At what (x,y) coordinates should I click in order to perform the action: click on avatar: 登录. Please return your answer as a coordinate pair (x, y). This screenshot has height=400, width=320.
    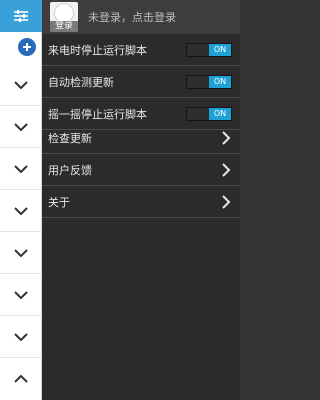
    Looking at the image, I should click on (64, 17).